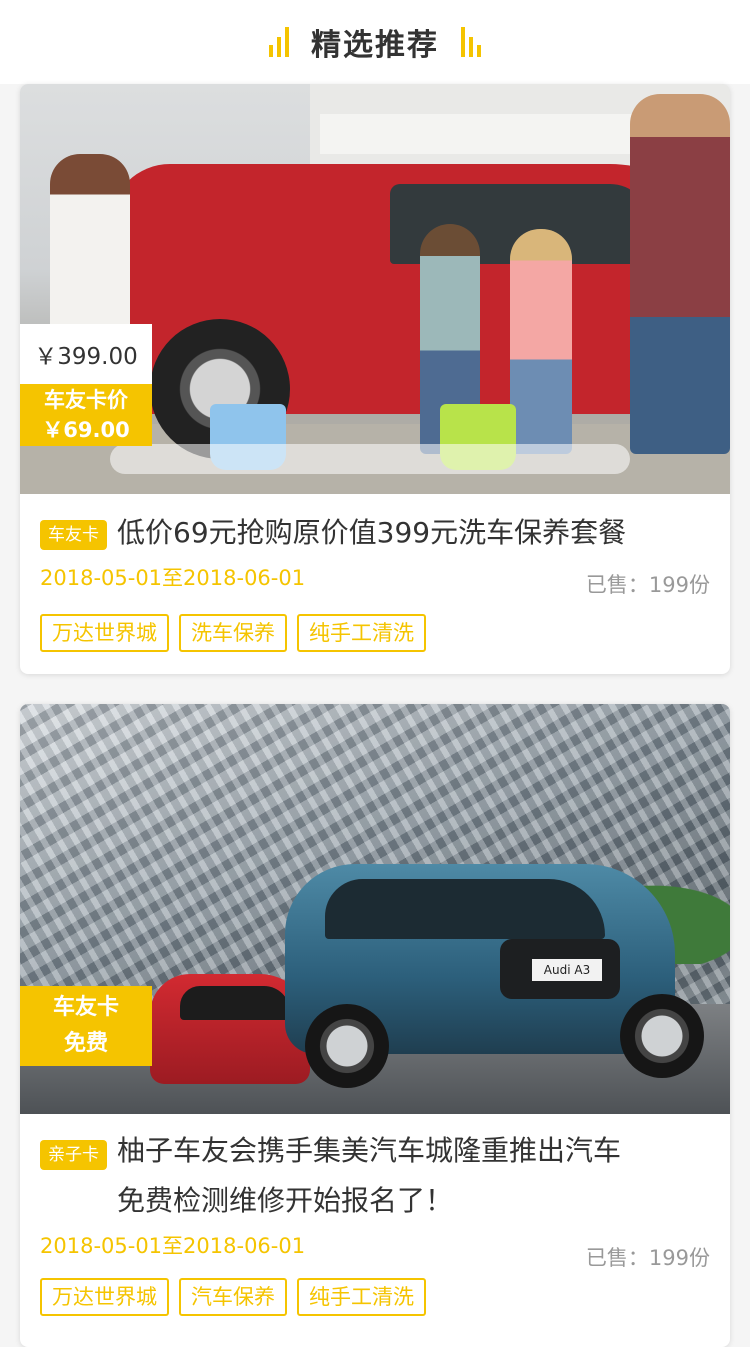 The height and width of the screenshot is (1347, 750). Describe the element at coordinates (233, 633) in the screenshot. I see `tag-service: 洗车保养` at that location.